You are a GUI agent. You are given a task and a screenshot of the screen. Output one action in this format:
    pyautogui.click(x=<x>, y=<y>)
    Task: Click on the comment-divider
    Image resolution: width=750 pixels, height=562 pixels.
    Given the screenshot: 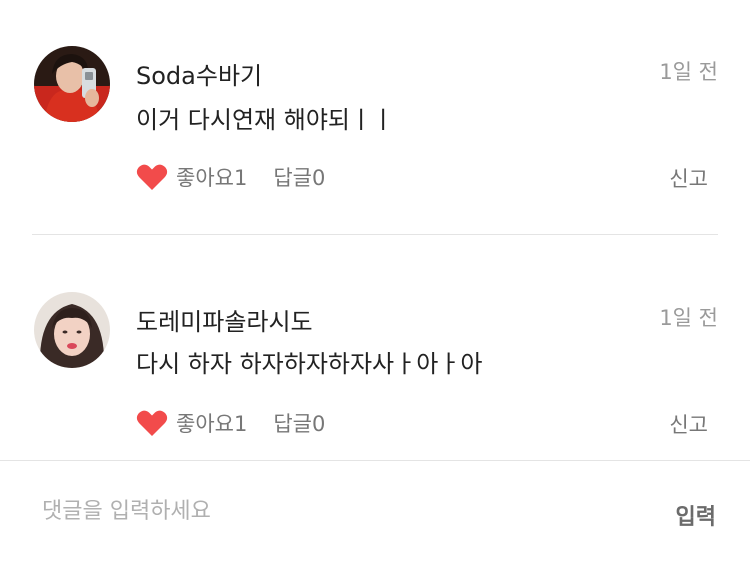 What is the action you would take?
    pyautogui.click(x=375, y=234)
    